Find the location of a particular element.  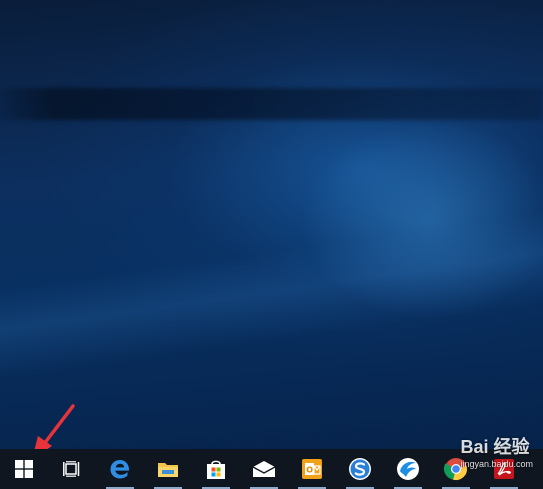

pdf-reader-button is located at coordinates (504, 469).